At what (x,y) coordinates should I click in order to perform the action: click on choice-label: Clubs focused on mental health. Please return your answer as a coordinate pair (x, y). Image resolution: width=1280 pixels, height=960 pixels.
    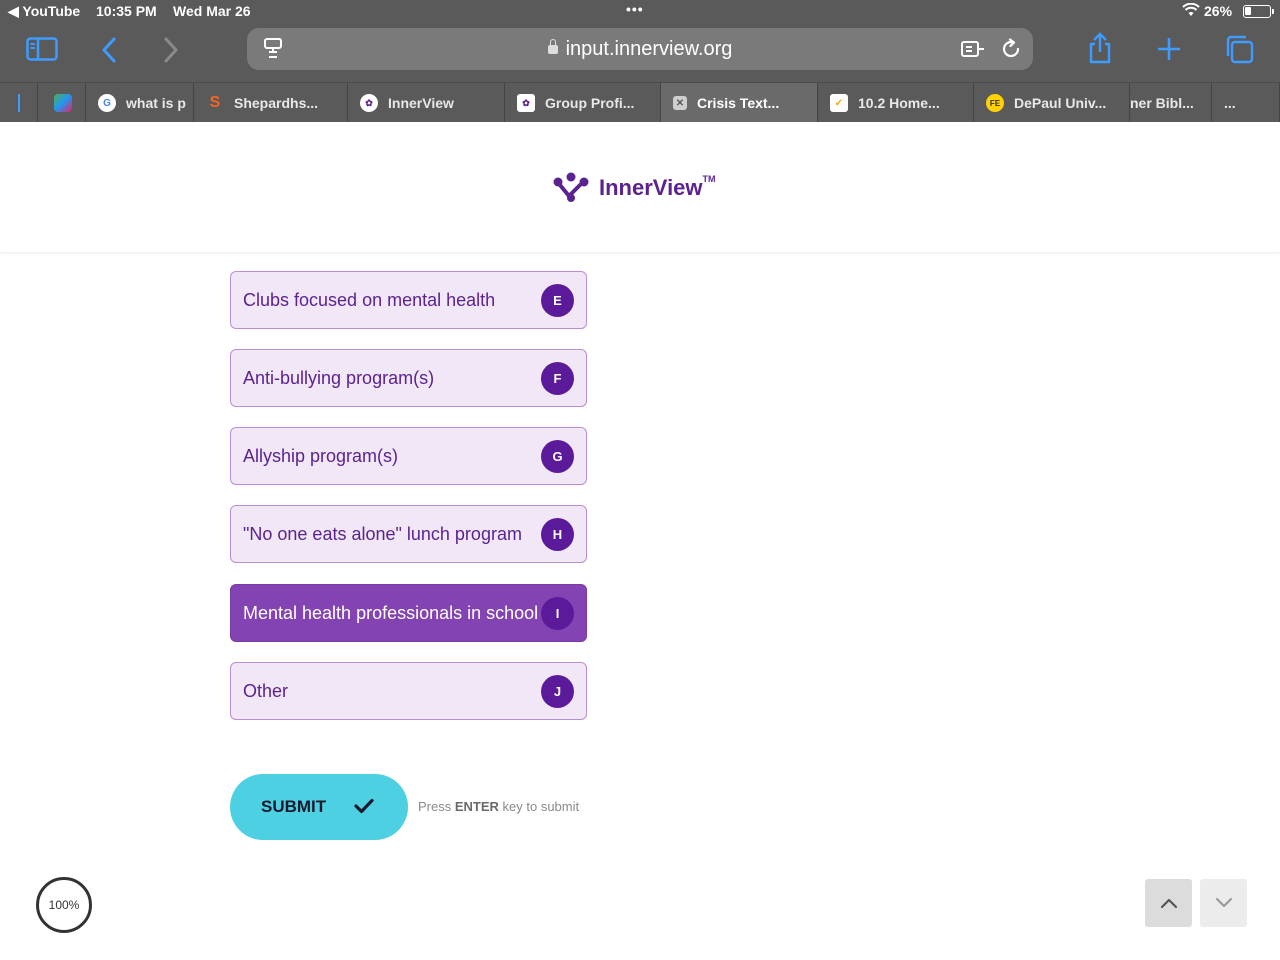
    Looking at the image, I should click on (369, 299).